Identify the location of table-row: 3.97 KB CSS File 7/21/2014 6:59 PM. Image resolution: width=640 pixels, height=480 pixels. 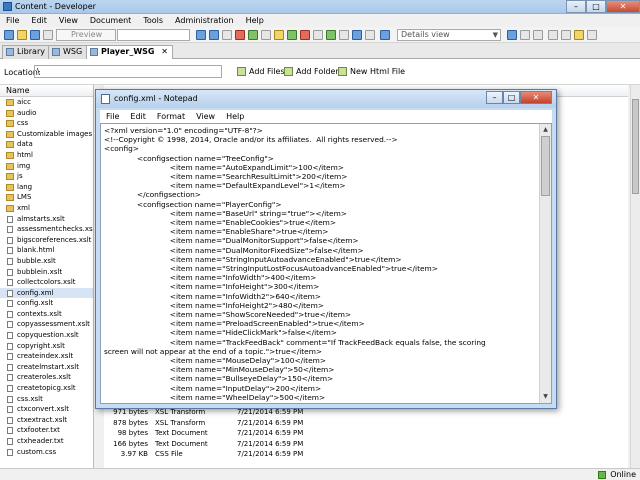
(364, 454).